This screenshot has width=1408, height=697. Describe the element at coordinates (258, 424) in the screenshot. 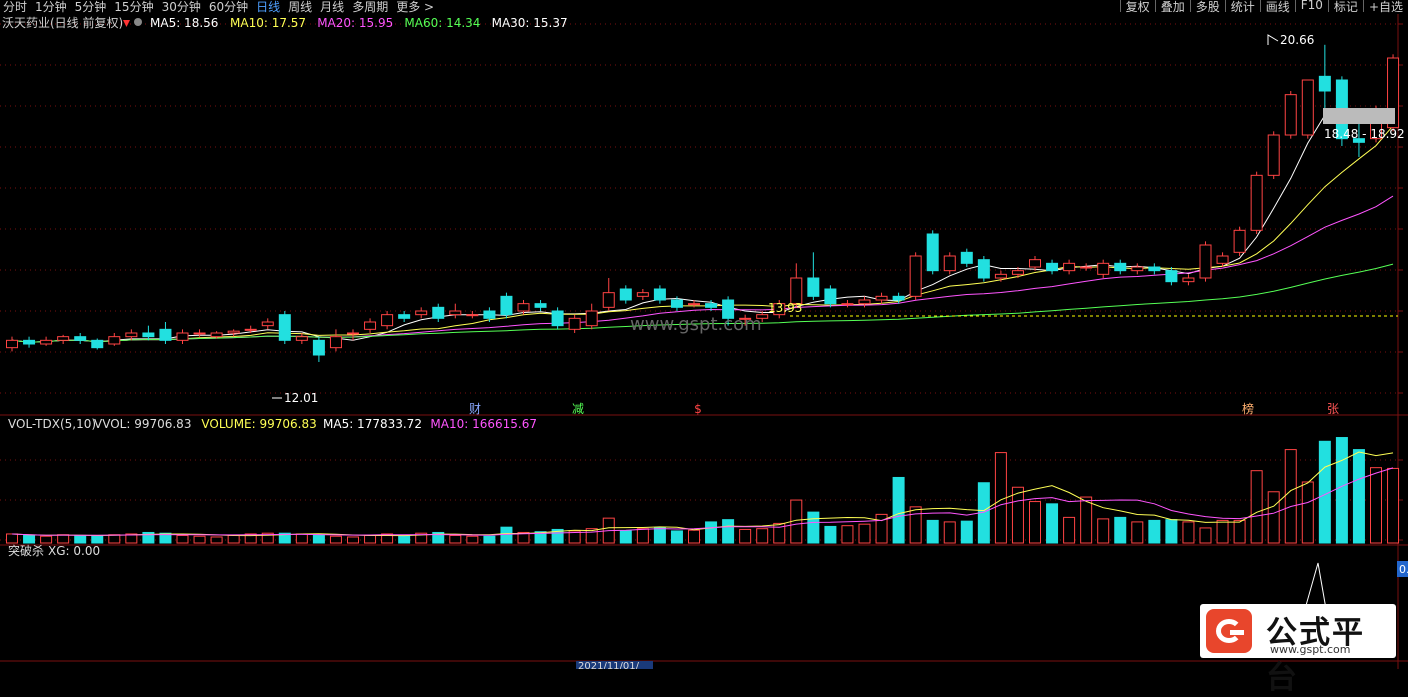

I see `volume-label-1: VOLUME: 99706.83` at that location.